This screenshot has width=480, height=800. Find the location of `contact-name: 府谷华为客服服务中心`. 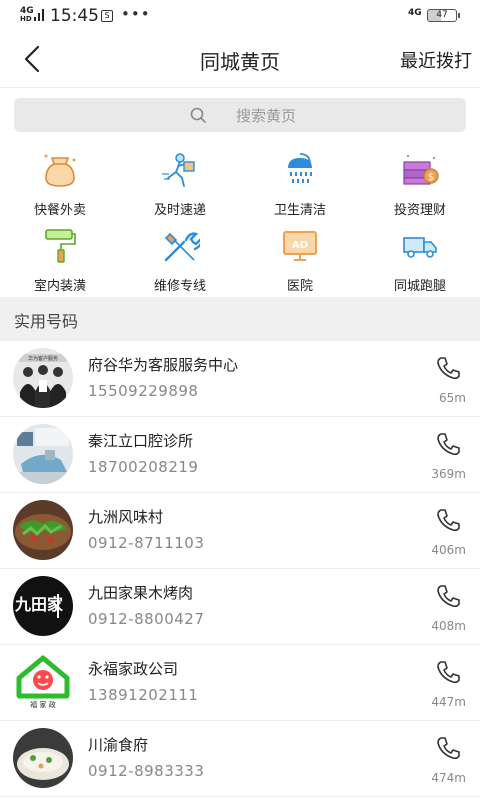

contact-name: 府谷华为客服服务中心 is located at coordinates (163, 365).